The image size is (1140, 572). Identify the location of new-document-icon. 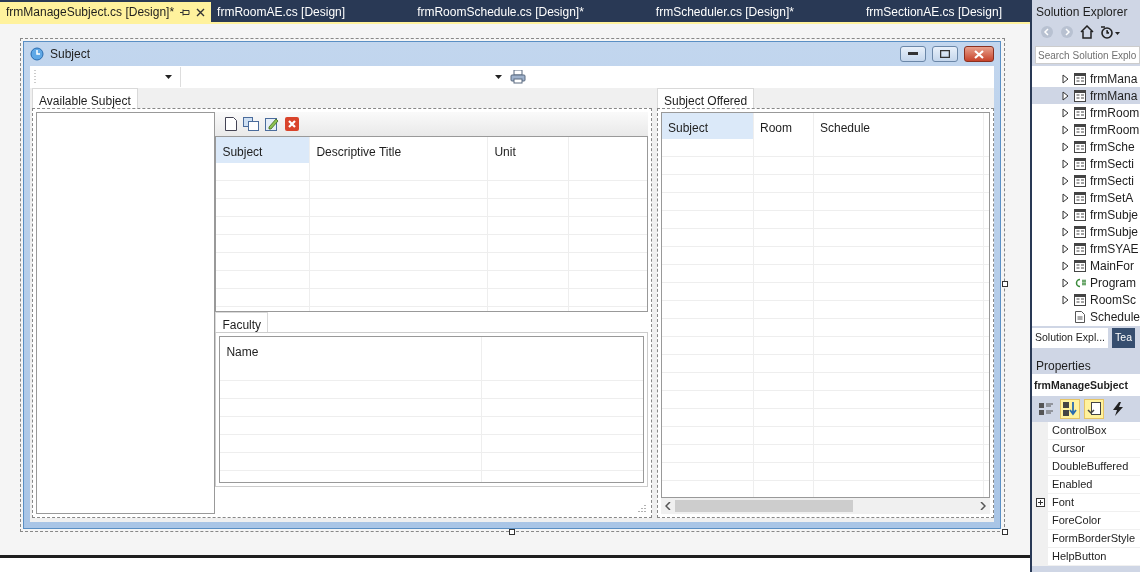
(231, 124).